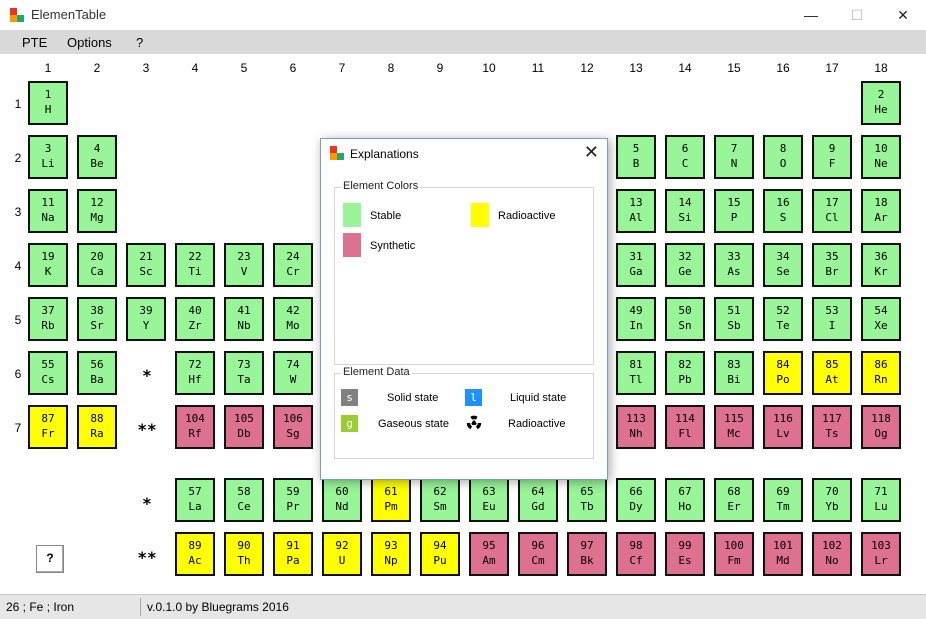  Describe the element at coordinates (832, 373) in the screenshot. I see `element-cell-at: 85 At` at that location.